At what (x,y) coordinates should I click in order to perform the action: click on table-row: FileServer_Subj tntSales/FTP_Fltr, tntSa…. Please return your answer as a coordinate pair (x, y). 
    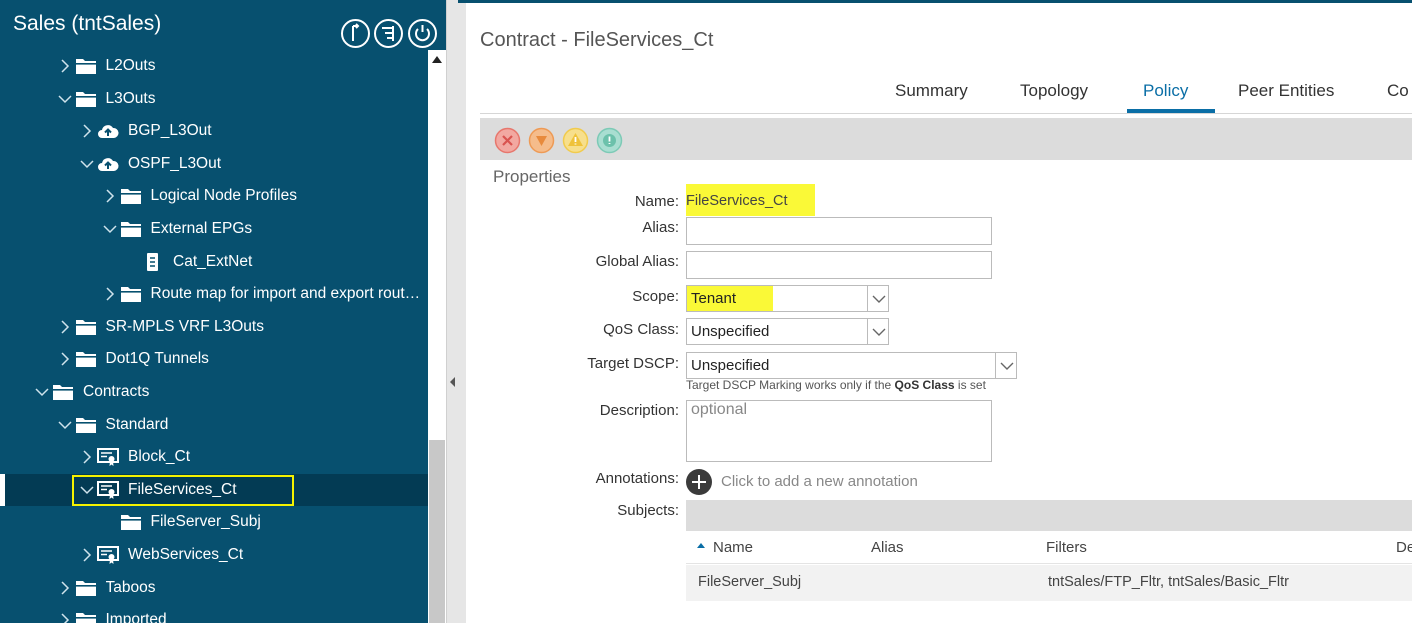
    Looking at the image, I should click on (1049, 583).